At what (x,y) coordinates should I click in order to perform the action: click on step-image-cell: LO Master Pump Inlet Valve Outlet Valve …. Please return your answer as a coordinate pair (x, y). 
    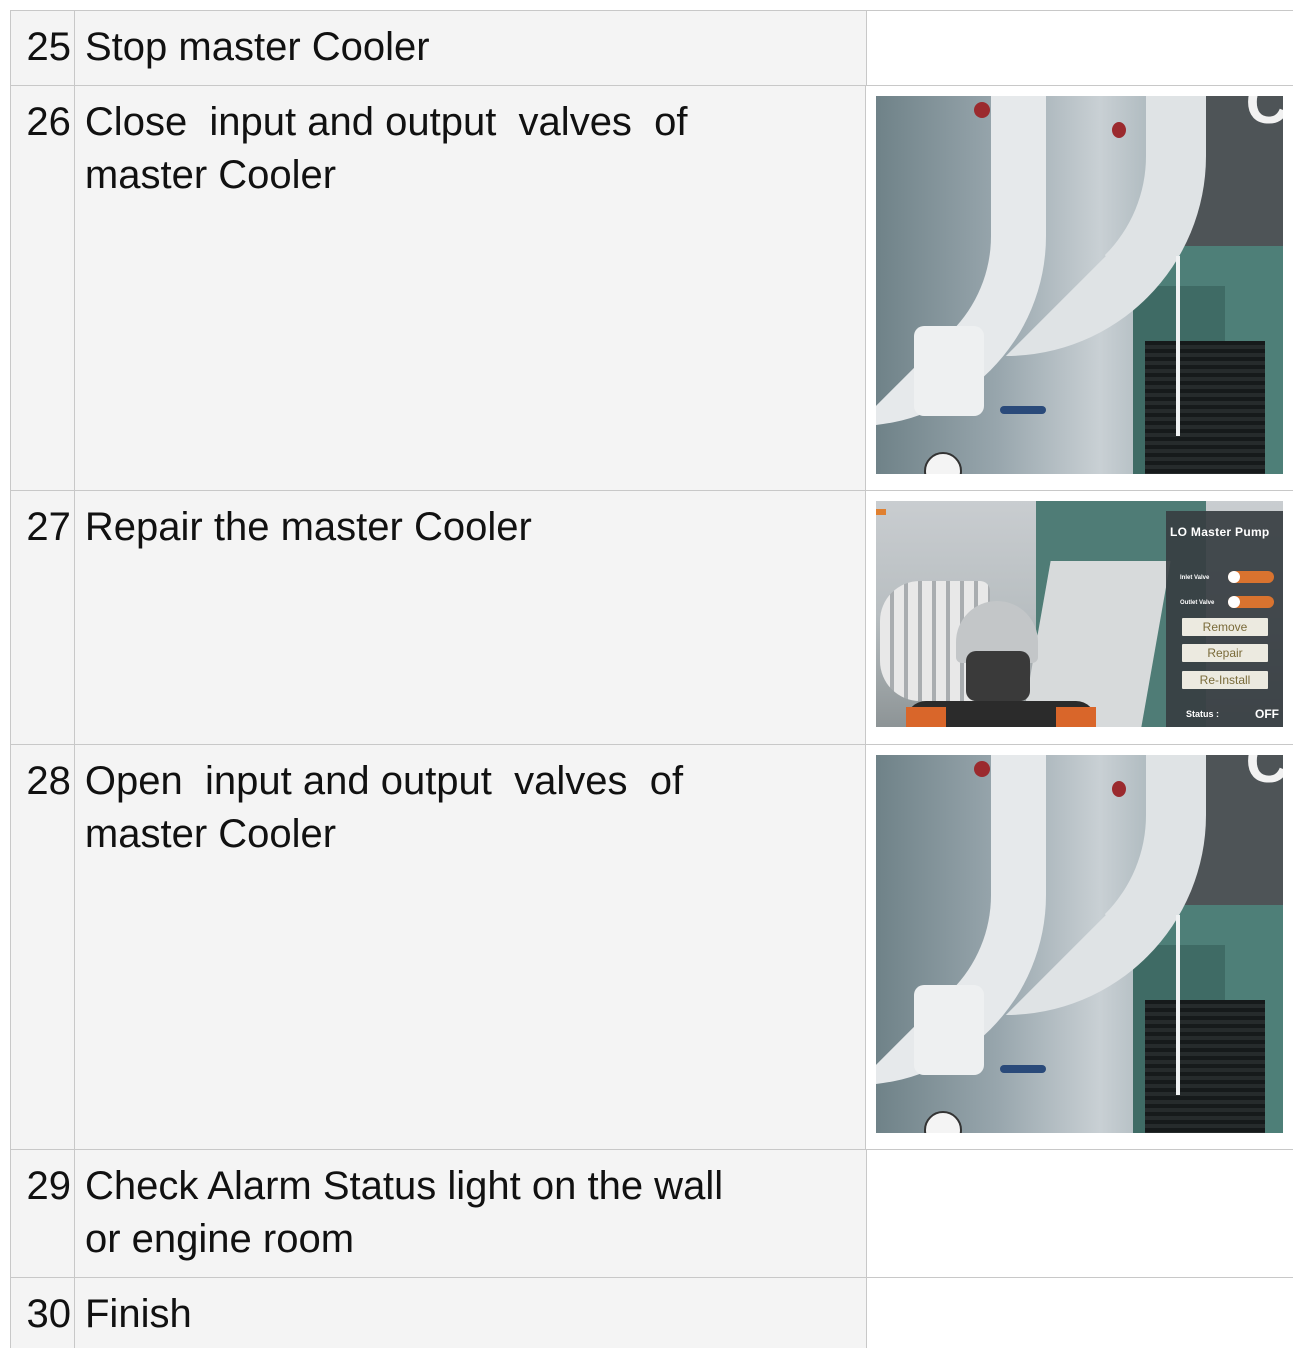
    Looking at the image, I should click on (1079, 617).